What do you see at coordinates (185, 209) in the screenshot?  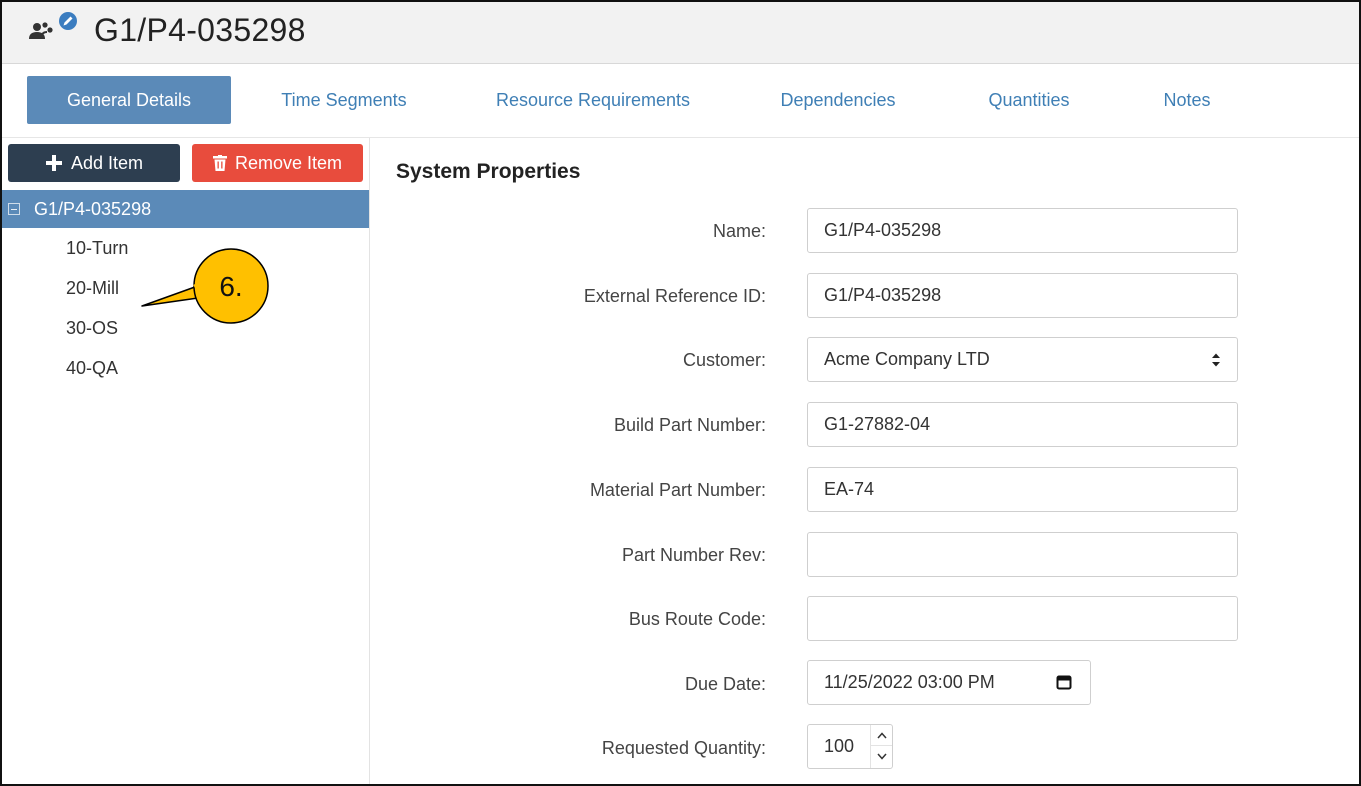 I see `tree-root-item: G1/P4-035298` at bounding box center [185, 209].